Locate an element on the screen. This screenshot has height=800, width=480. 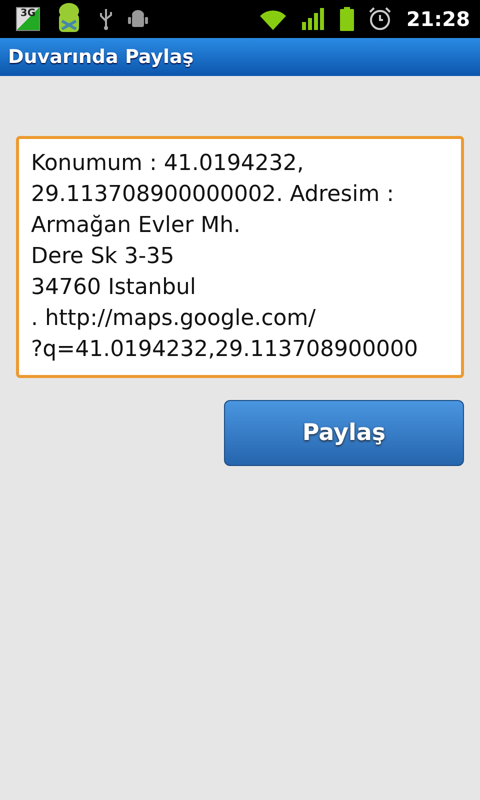
alarm-icon is located at coordinates (380, 19).